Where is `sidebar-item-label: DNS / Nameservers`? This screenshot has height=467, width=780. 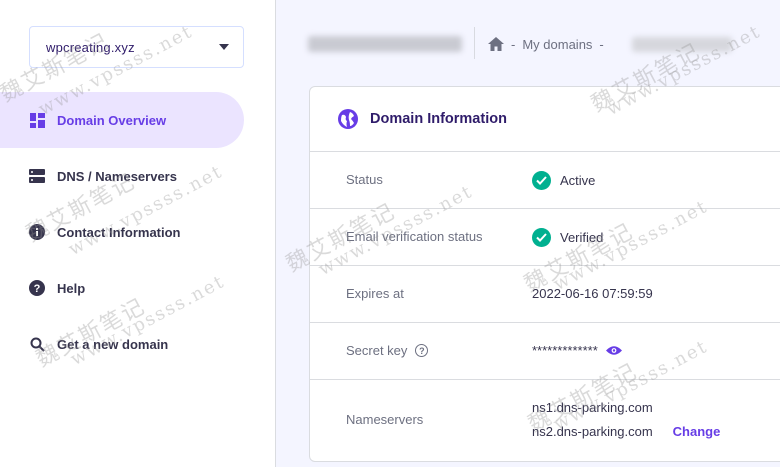 sidebar-item-label: DNS / Nameservers is located at coordinates (117, 176).